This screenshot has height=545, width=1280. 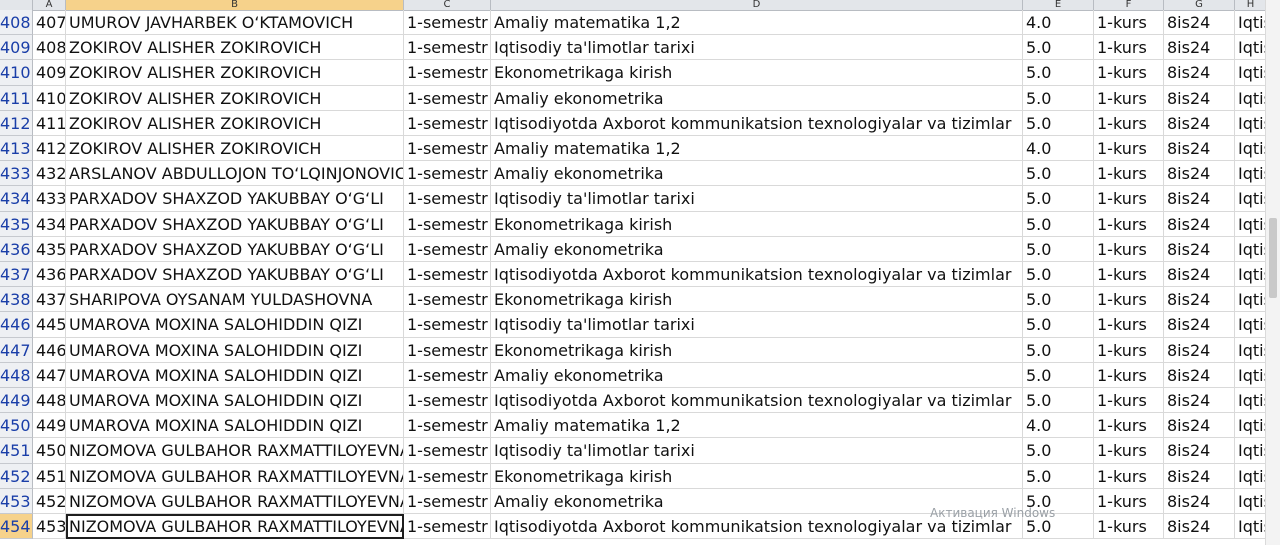 I want to click on column-header-e: E, so click(x=1058, y=5).